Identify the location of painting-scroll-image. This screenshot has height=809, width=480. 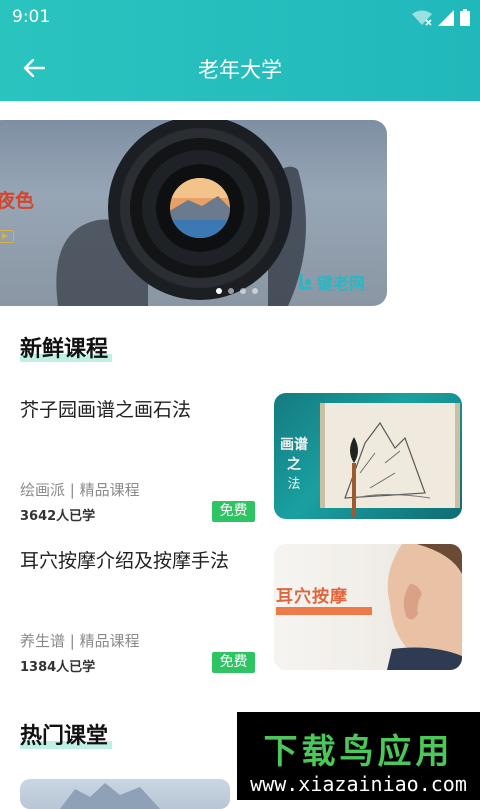
(390, 455).